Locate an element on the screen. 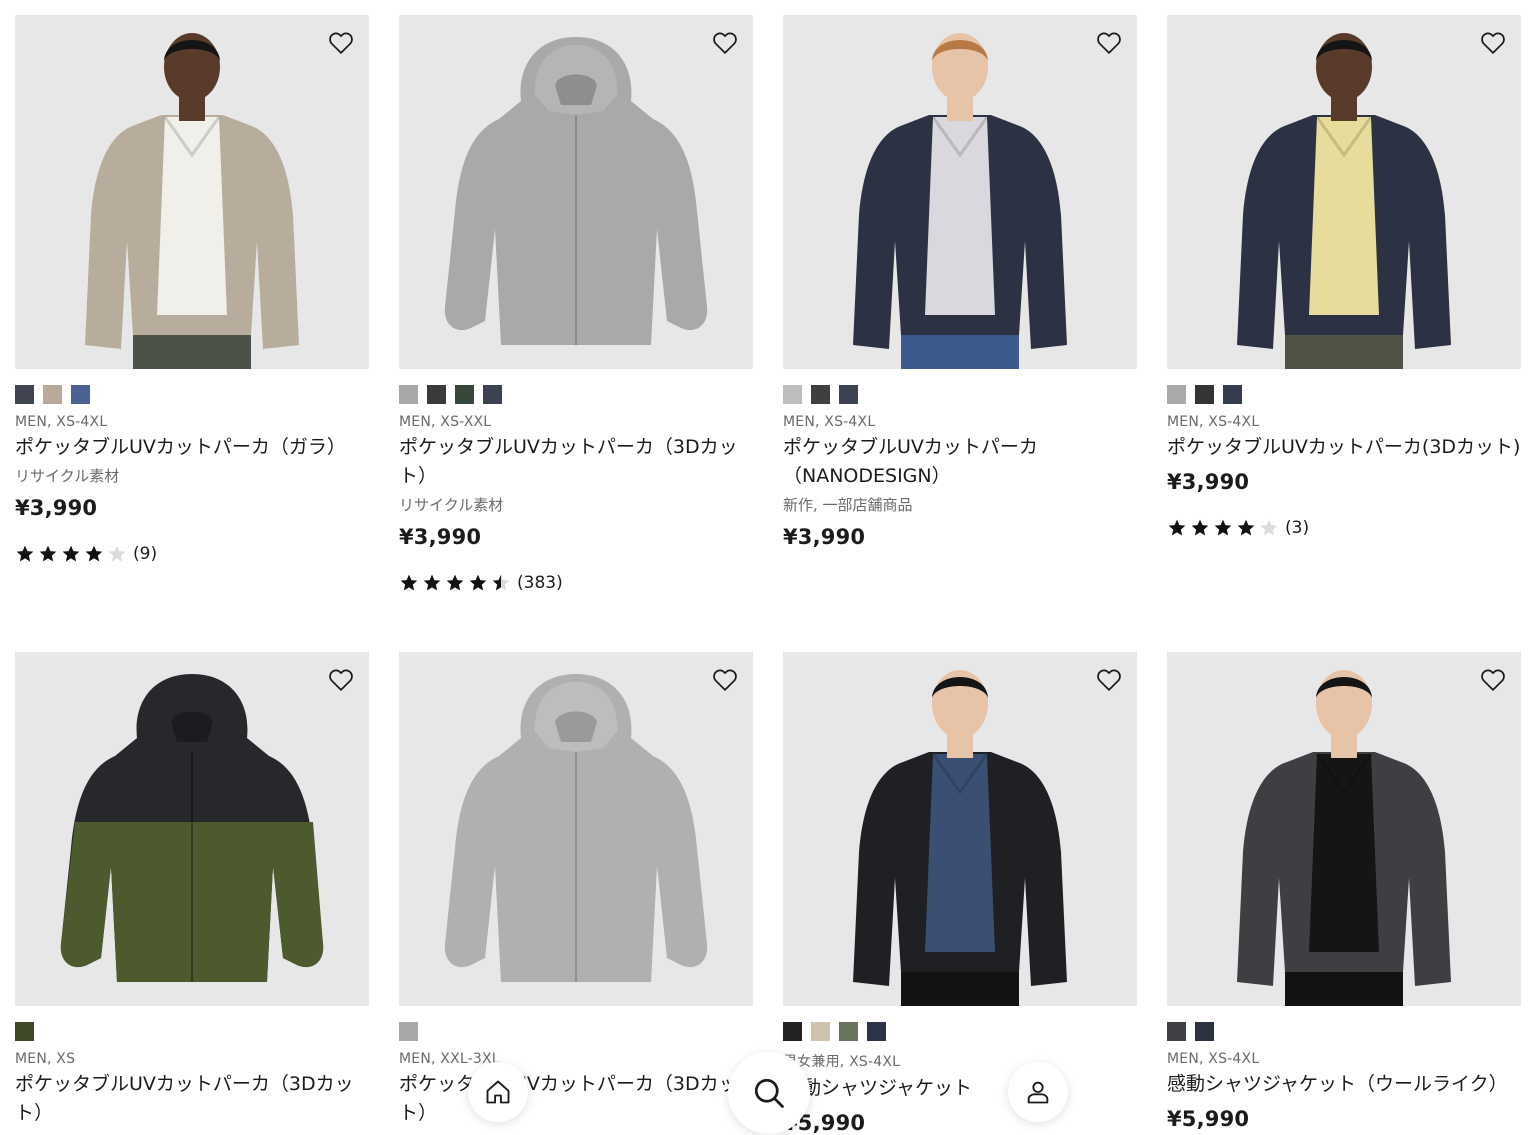 This screenshot has height=1135, width=1536. product-name: ポケッタブルUVカットパーカ（NANODESIGN） is located at coordinates (960, 462).